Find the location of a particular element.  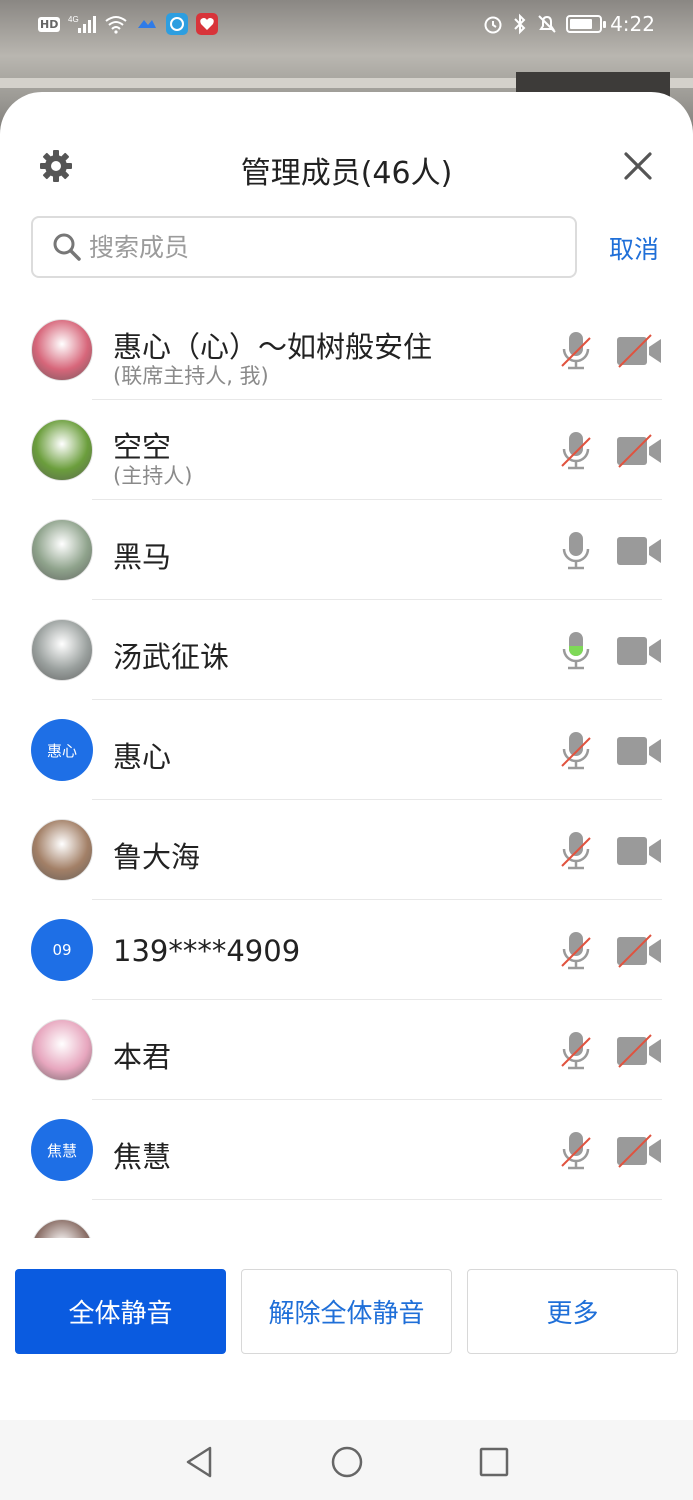

more-button: 更多 is located at coordinates (572, 1311).